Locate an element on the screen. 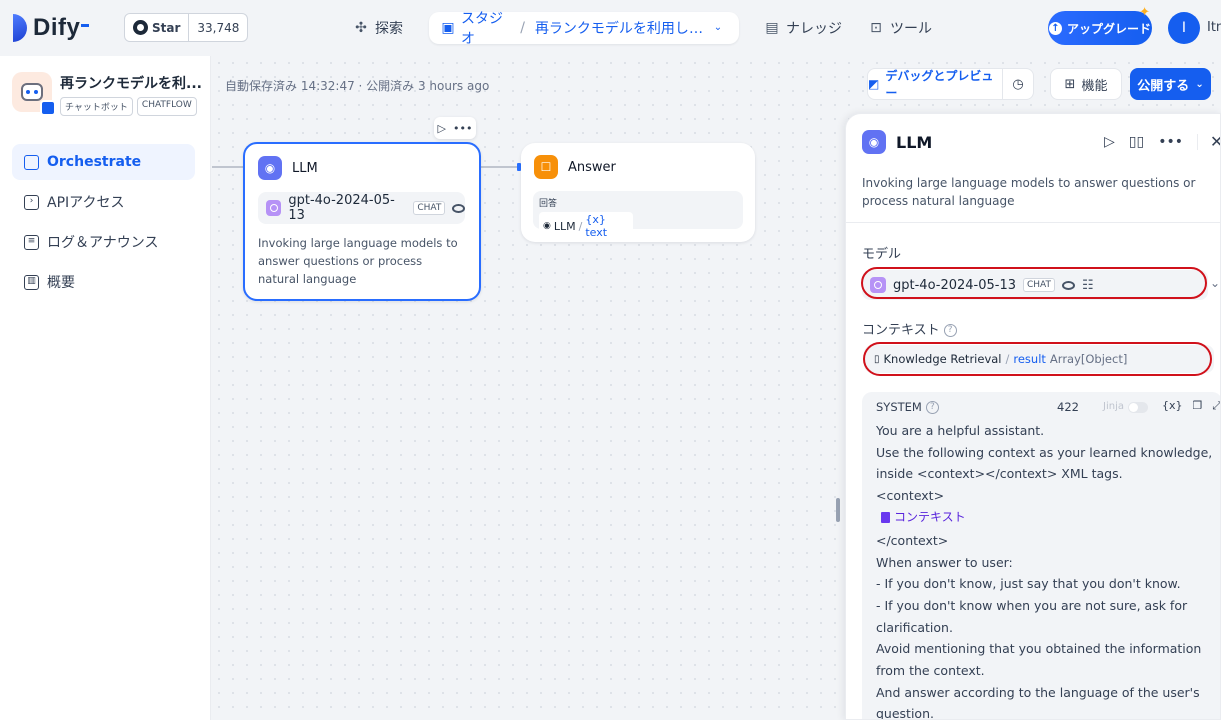 This screenshot has height=720, width=1221. app-mode-tag: CHATFLOW is located at coordinates (166, 106).